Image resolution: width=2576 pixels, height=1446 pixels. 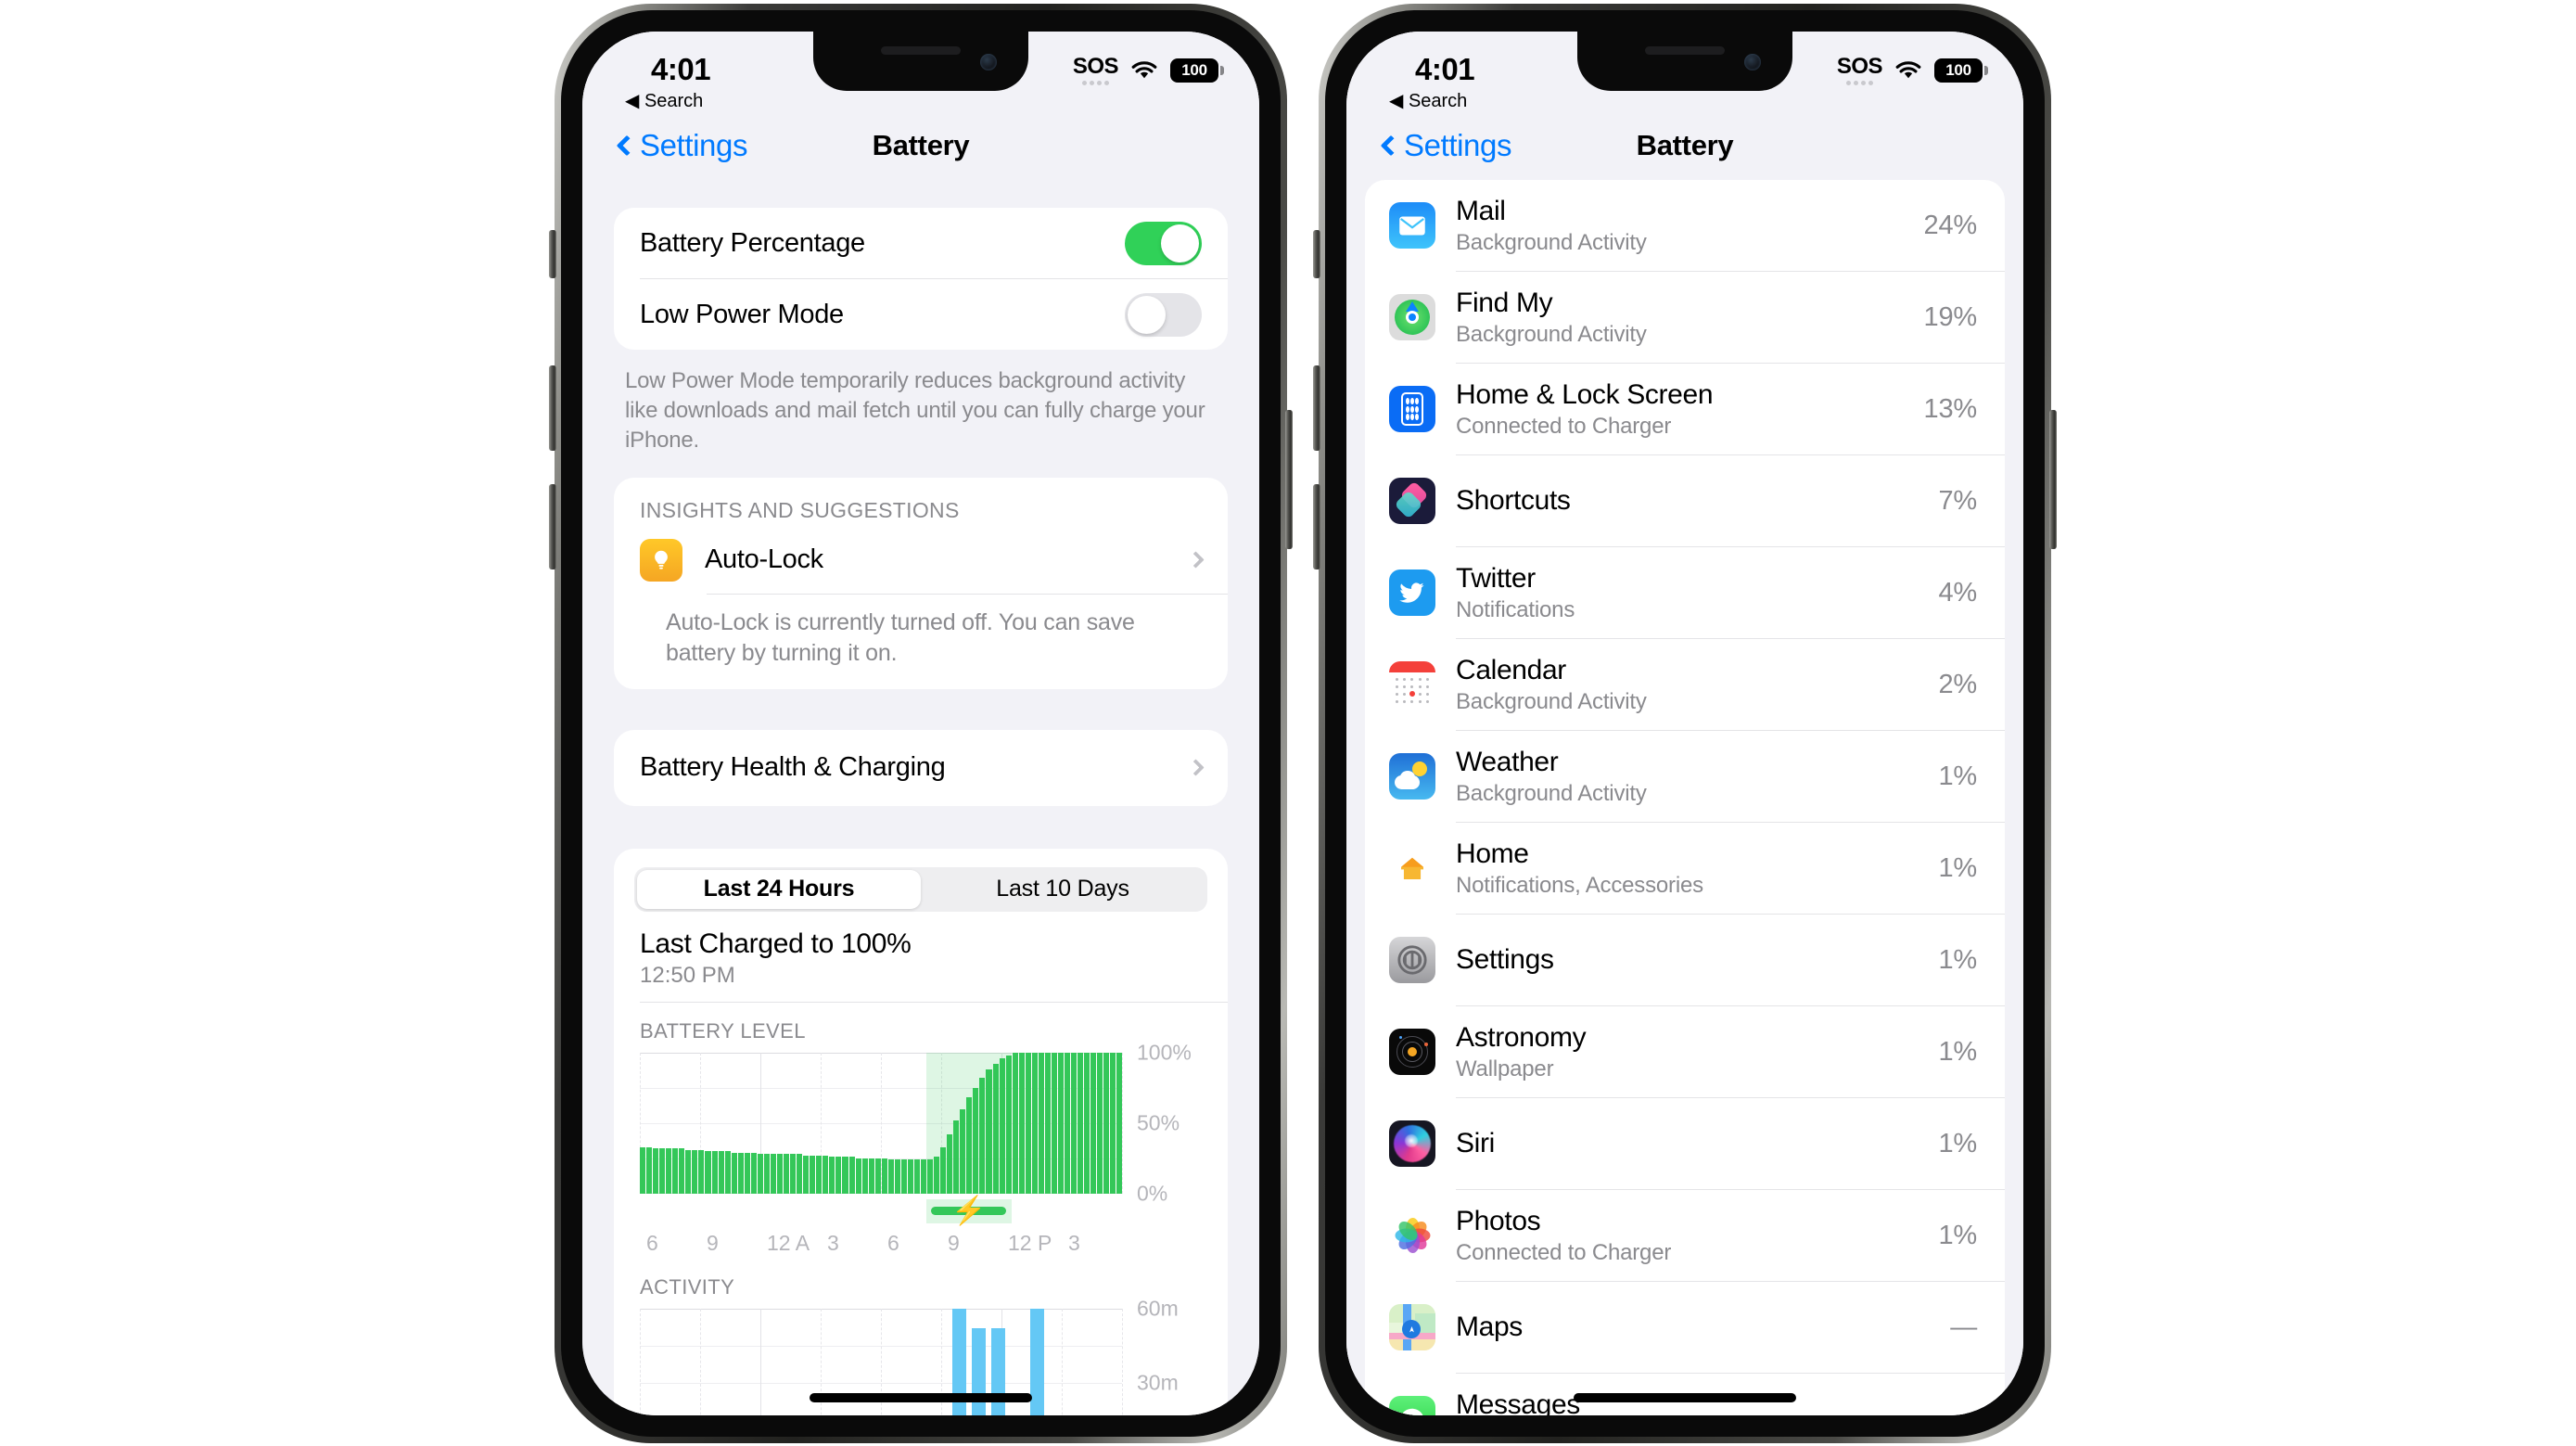 I want to click on insight-auto-lock-row: Auto-Lock, so click(x=921, y=560).